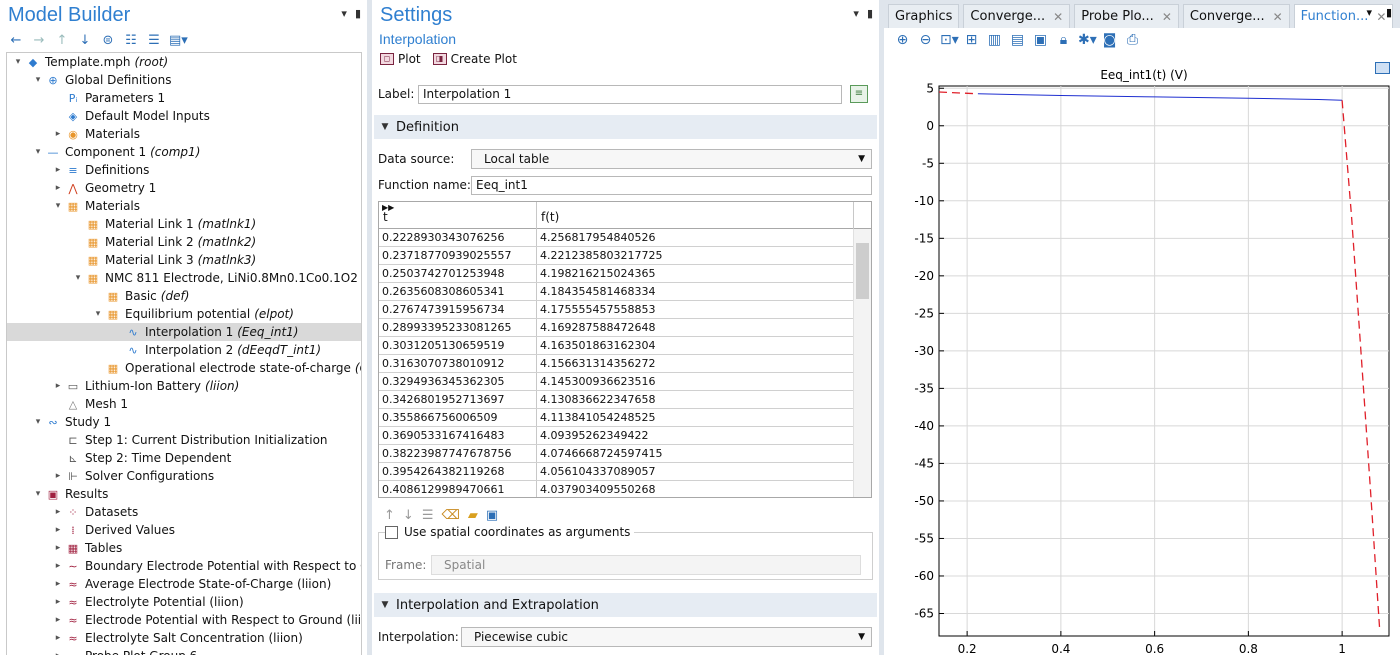 The width and height of the screenshot is (1400, 655). Describe the element at coordinates (458, 327) in the screenshot. I see `cell-t: 0.28993395233081265` at that location.